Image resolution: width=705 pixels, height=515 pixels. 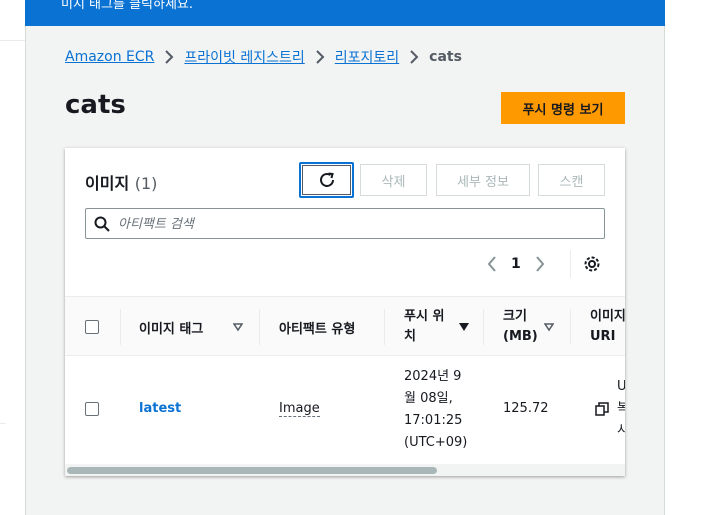 What do you see at coordinates (492, 264) in the screenshot?
I see `chevron-left-icon` at bounding box center [492, 264].